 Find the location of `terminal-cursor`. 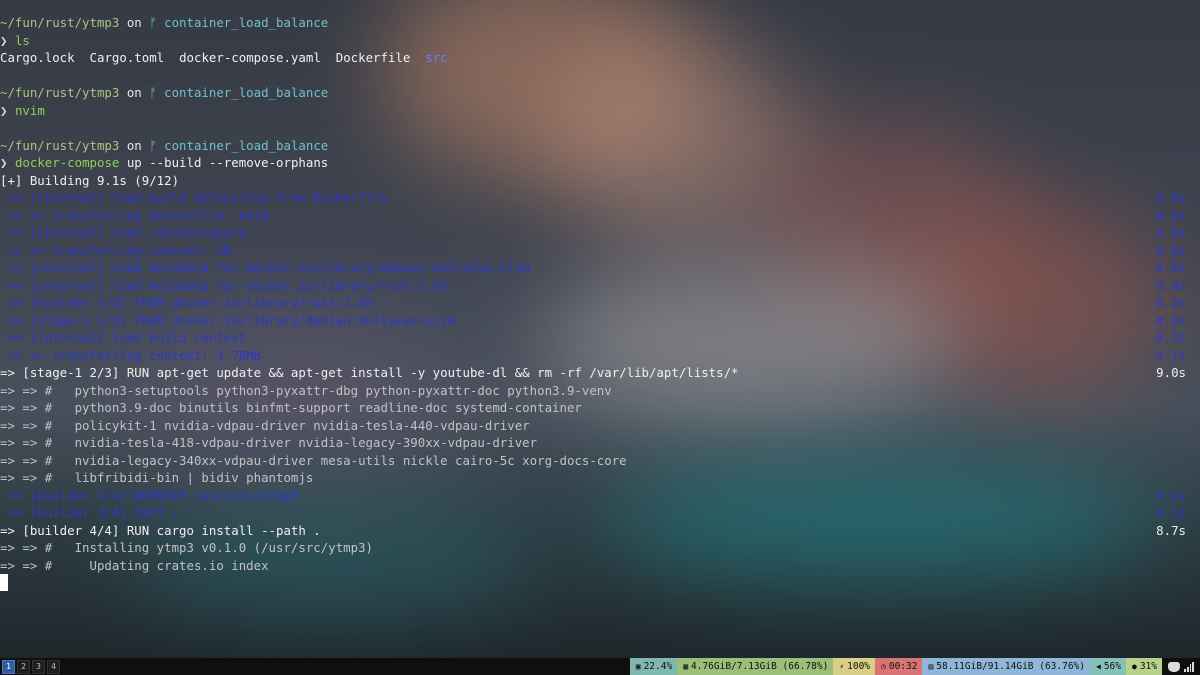

terminal-cursor is located at coordinates (4, 582).